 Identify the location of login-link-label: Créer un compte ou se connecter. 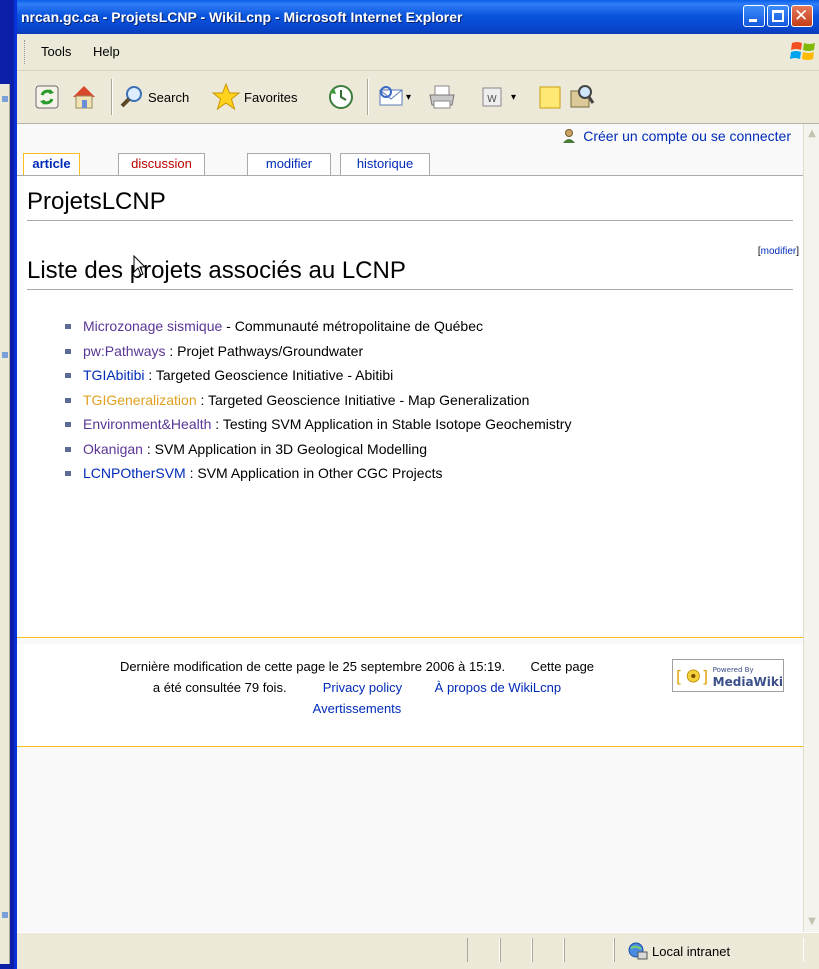
(687, 136).